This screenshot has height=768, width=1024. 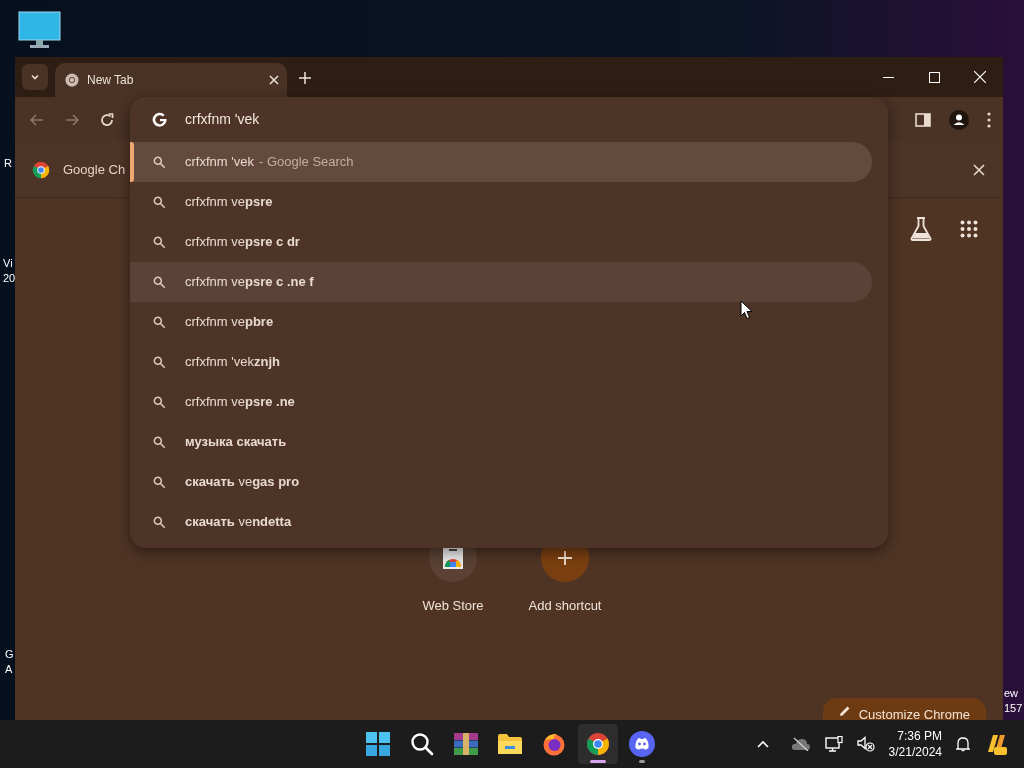 I want to click on desktop-icon-label: 157, so click(x=1013, y=708).